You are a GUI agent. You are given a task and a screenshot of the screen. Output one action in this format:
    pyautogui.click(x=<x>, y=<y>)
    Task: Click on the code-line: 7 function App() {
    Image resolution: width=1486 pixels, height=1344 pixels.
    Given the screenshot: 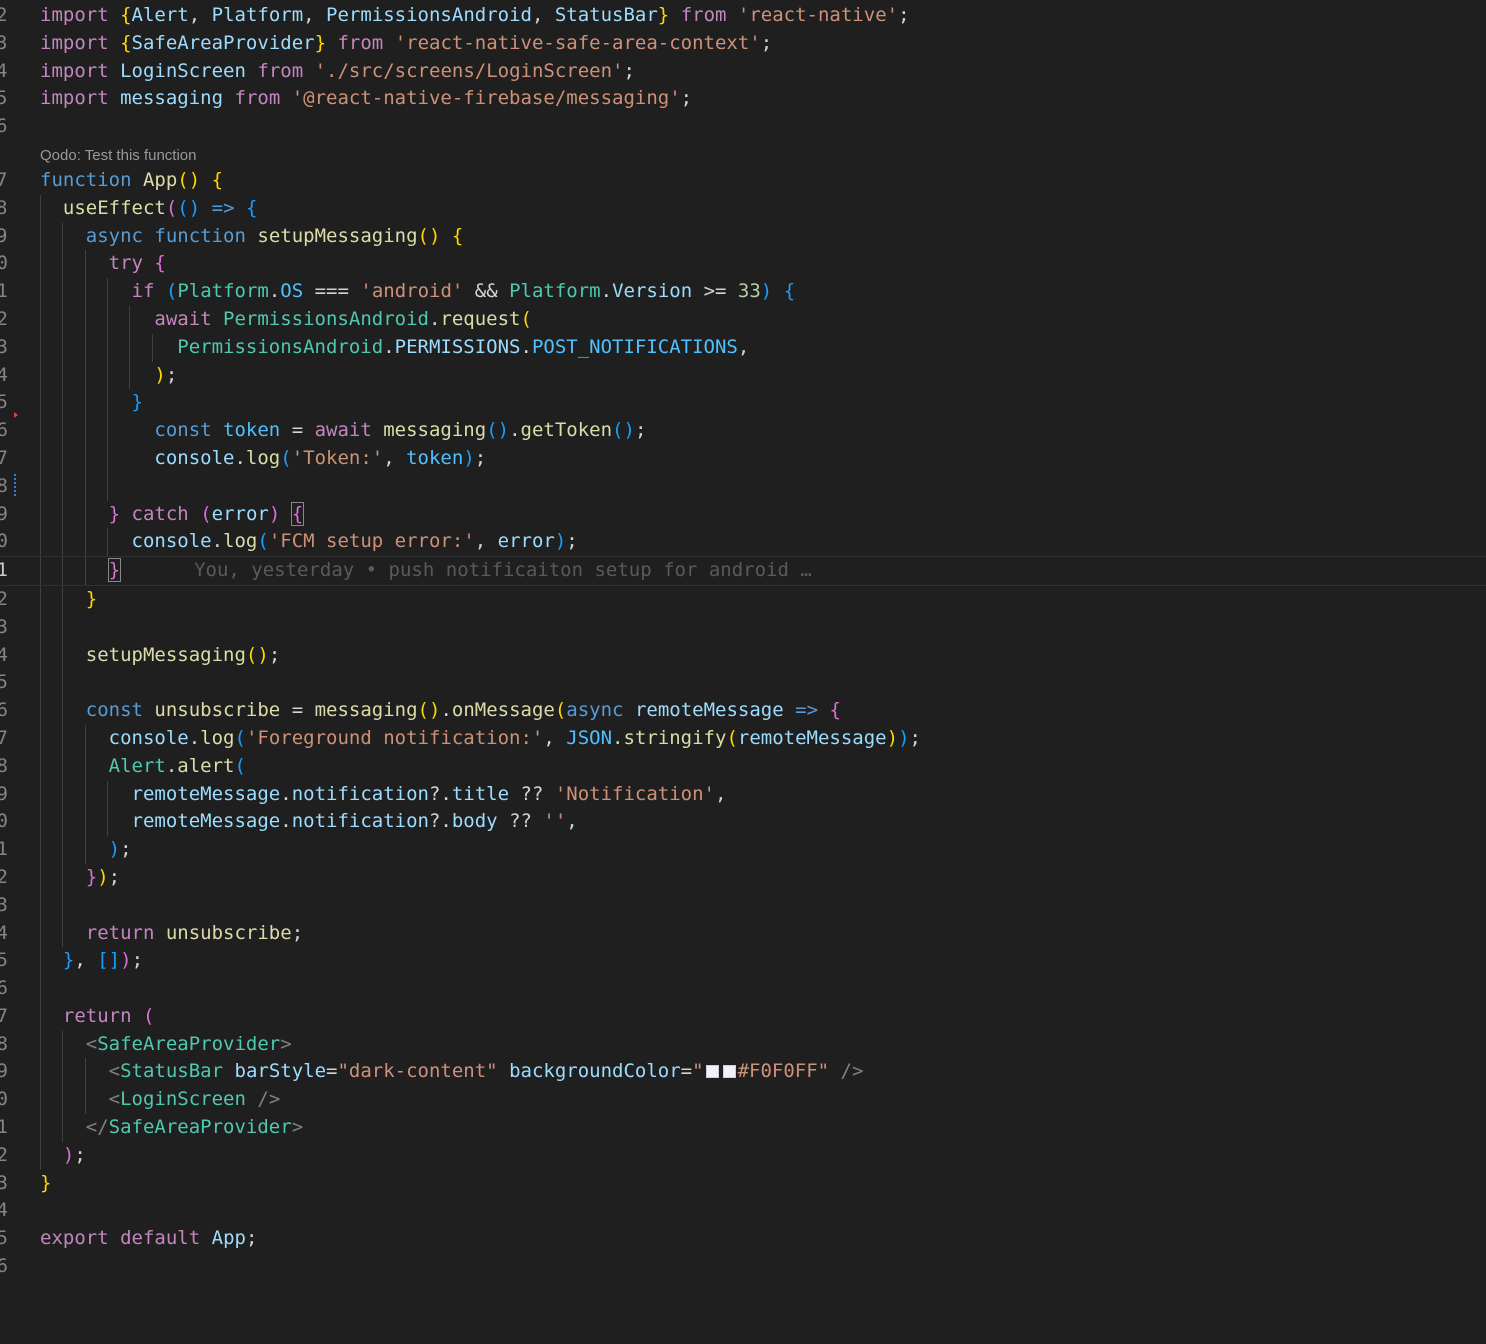 What is the action you would take?
    pyautogui.click(x=743, y=181)
    